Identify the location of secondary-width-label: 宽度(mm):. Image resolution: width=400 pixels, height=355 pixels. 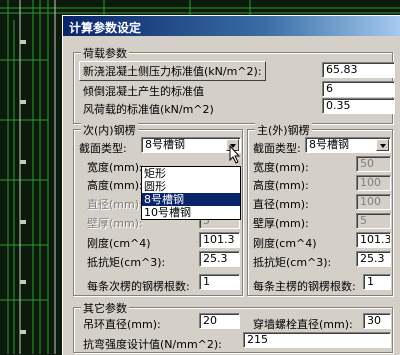
(115, 167).